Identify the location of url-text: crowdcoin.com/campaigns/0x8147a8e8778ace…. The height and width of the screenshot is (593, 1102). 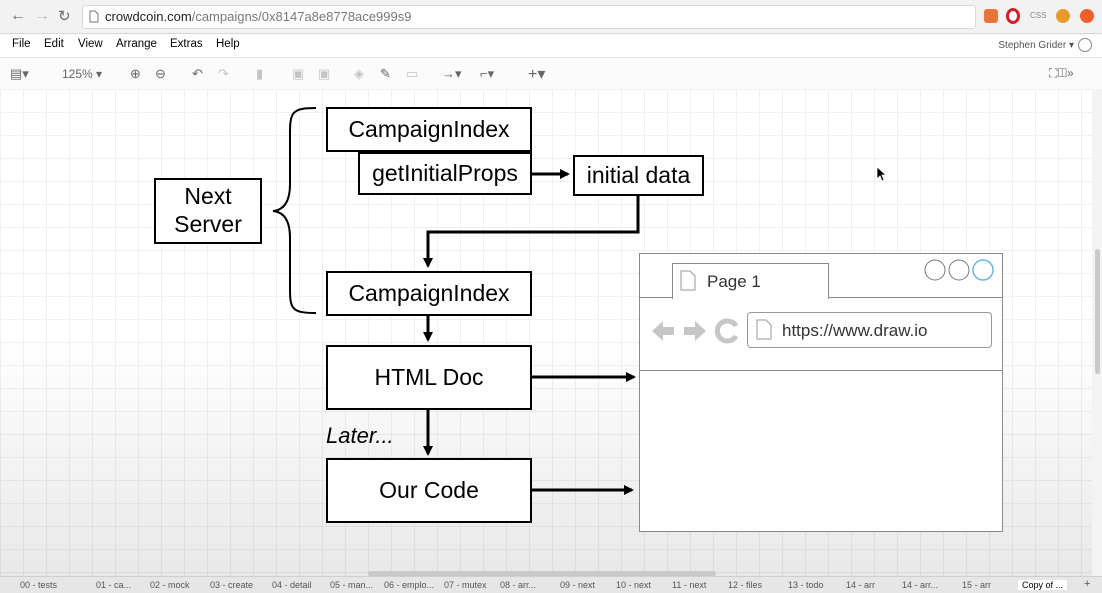
(258, 16).